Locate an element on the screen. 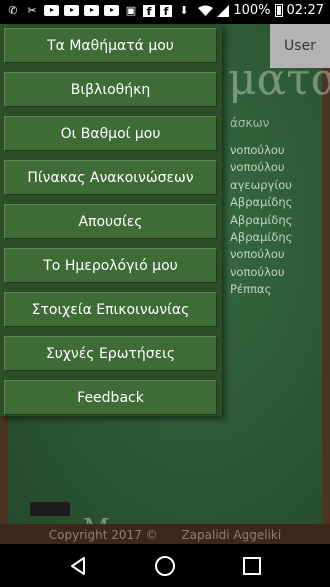 Image resolution: width=330 pixels, height=587 pixels. tools-icon: ✂ is located at coordinates (32, 10).